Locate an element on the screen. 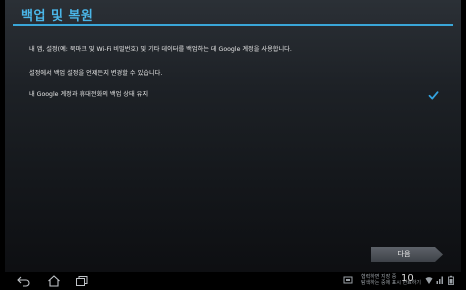  system-navigation-bar: 협력하면 지장 중 탐색하는 중에 표시 만료하기 10 is located at coordinates (233, 281).